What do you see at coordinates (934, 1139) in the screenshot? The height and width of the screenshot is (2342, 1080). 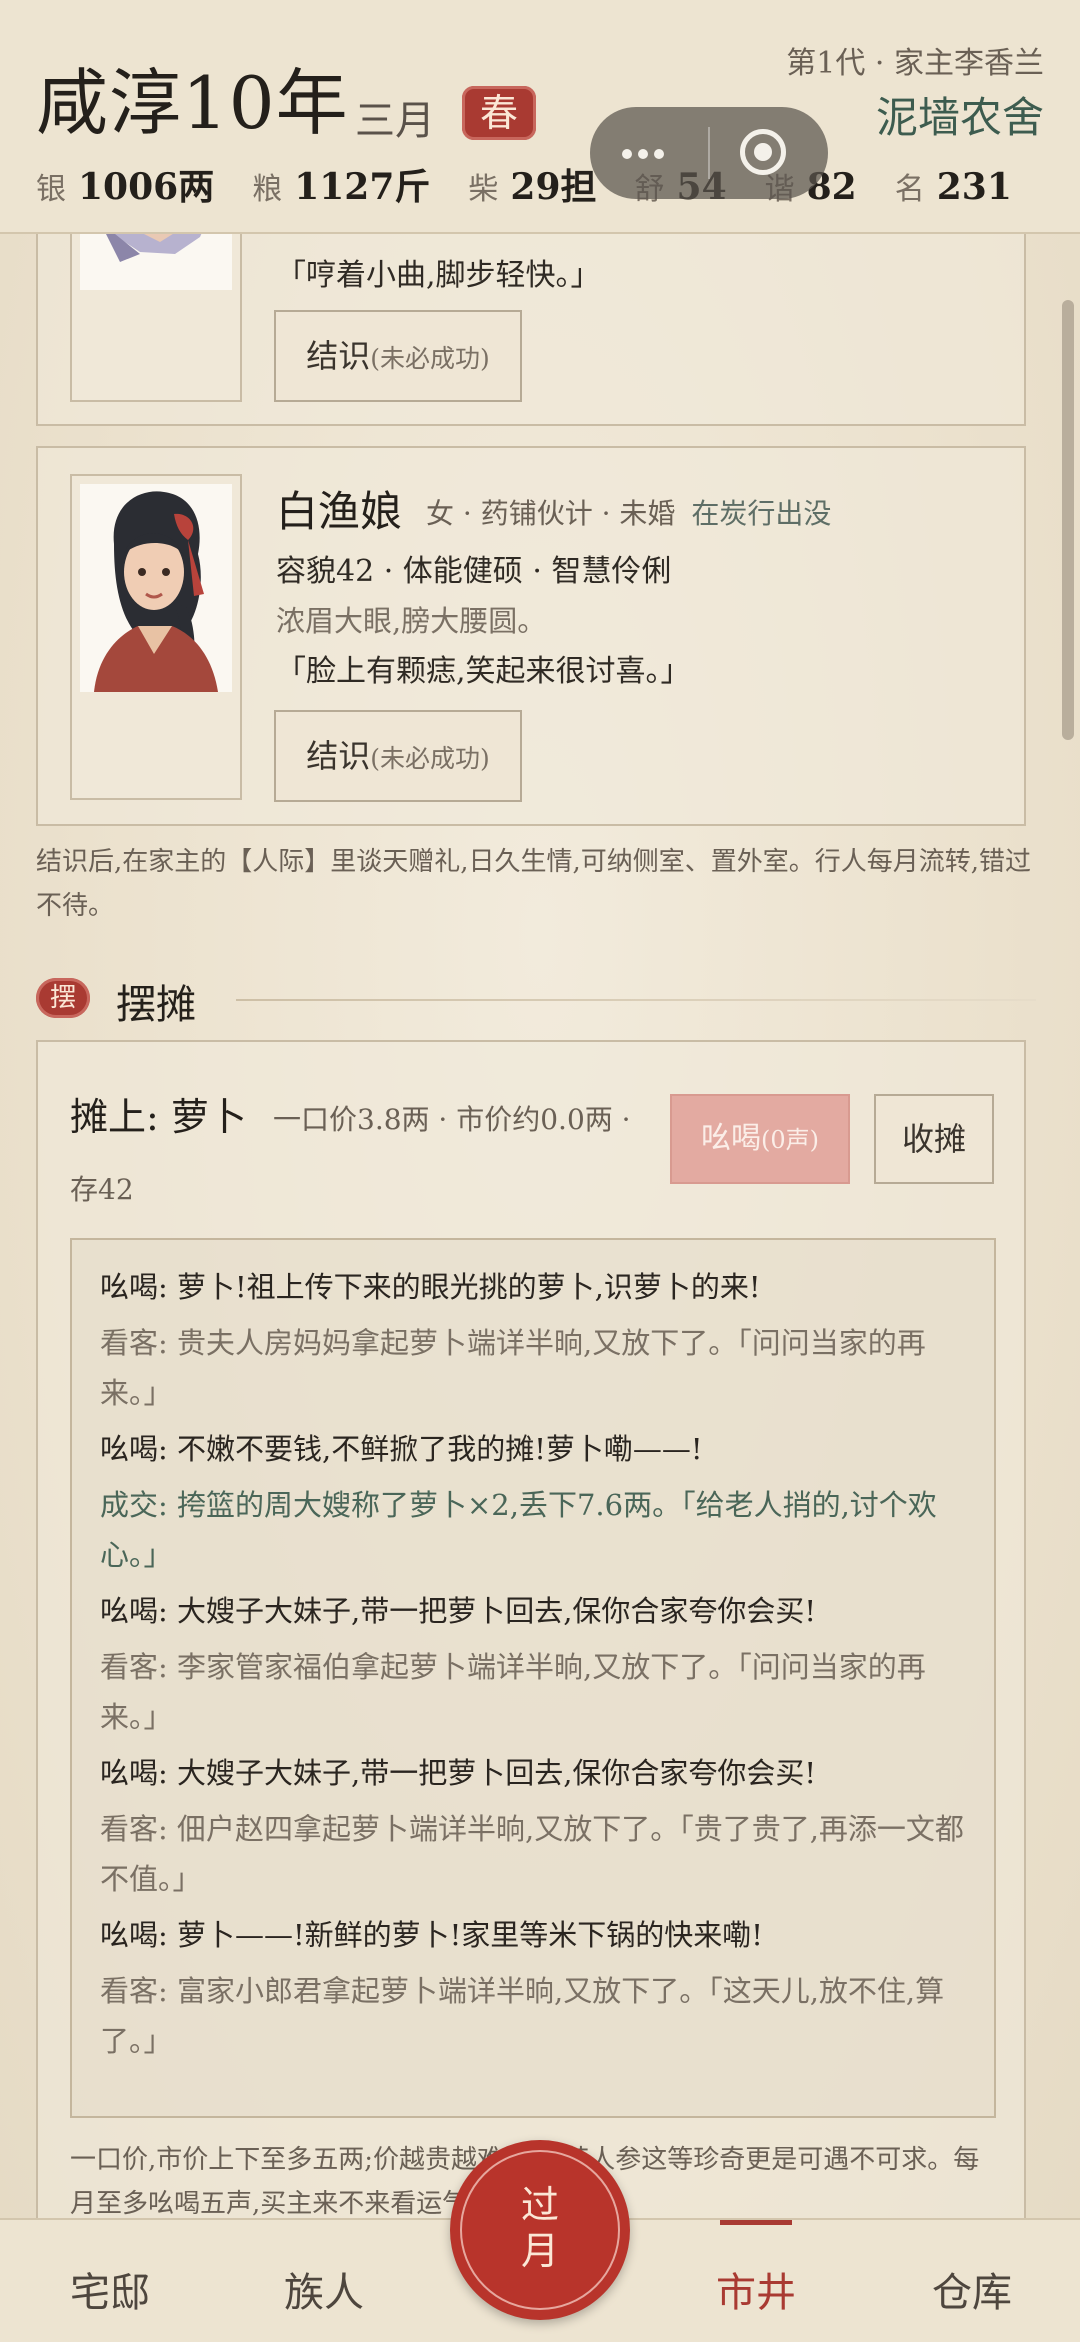 I see `close-stall-button: 收摊` at bounding box center [934, 1139].